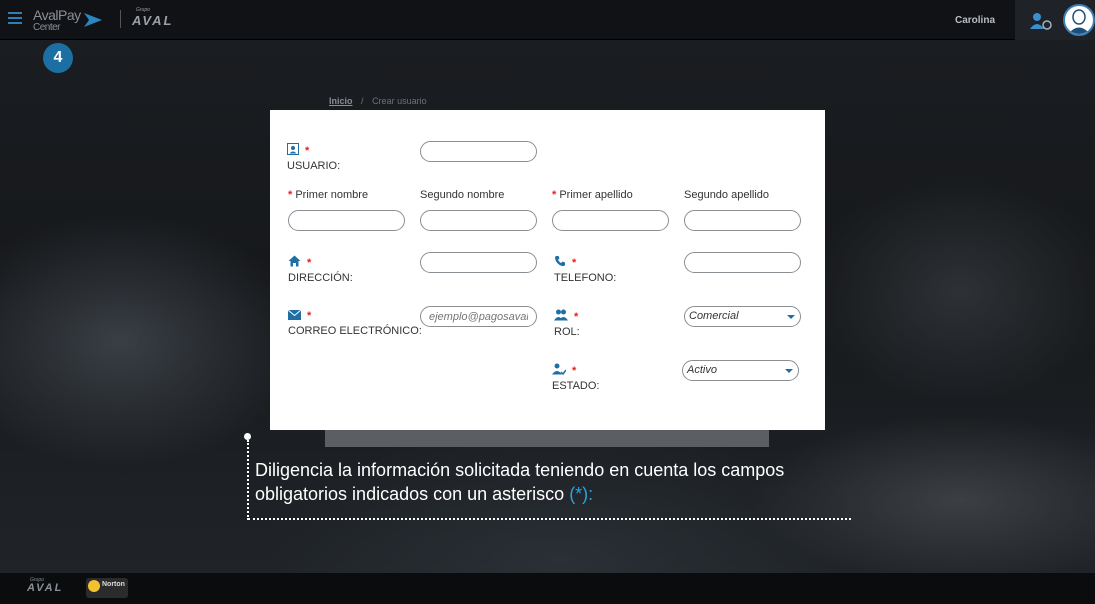 The image size is (1095, 604). Describe the element at coordinates (740, 370) in the screenshot. I see `estado-select: Activo` at that location.